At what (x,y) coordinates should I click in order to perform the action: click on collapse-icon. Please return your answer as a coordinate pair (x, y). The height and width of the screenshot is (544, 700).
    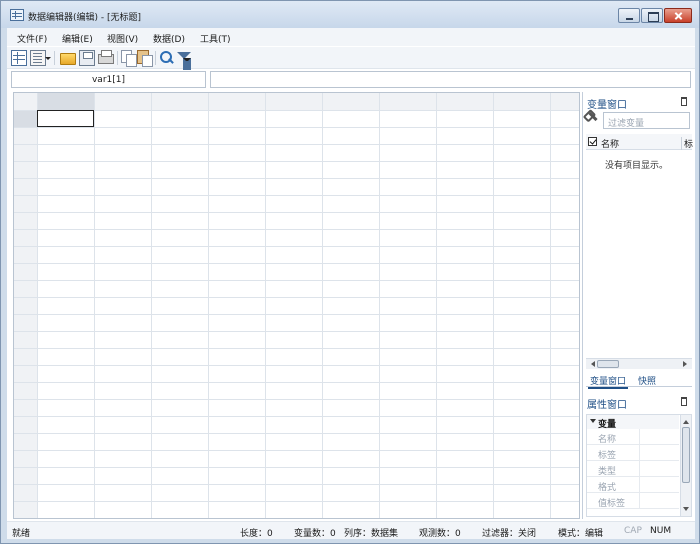
    Looking at the image, I should click on (593, 422).